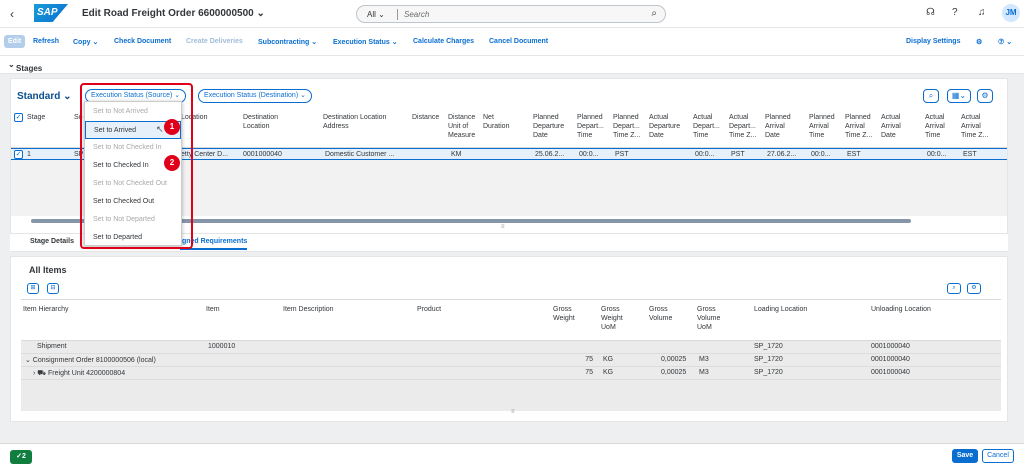 The image size is (1024, 471). I want to click on col-gross-volume-uom: Gross Volume UoM, so click(713, 318).